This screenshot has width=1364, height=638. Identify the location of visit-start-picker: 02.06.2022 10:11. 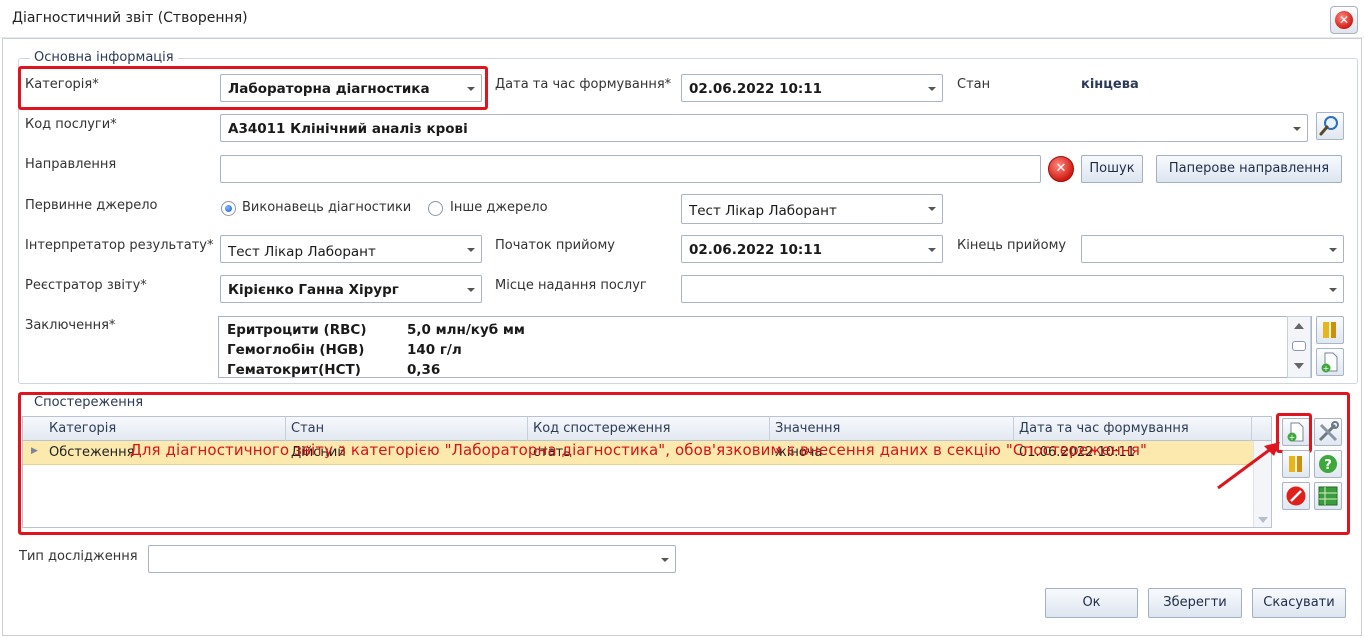
(812, 249).